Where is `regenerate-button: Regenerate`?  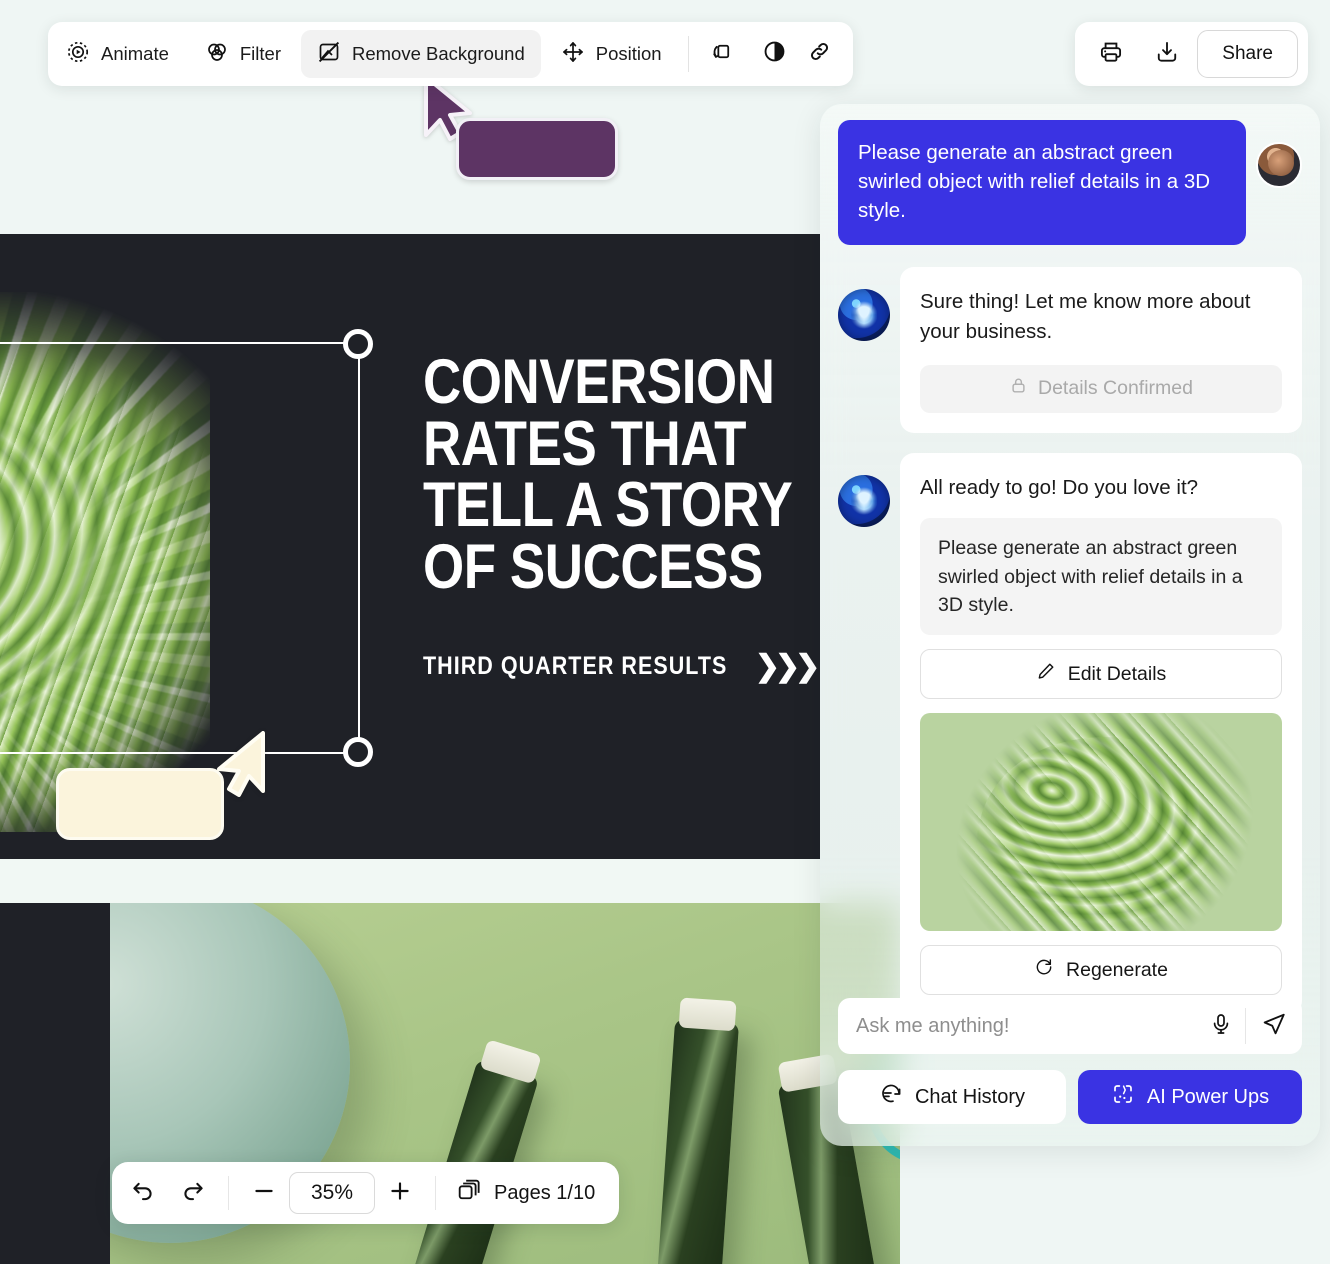
regenerate-button: Regenerate is located at coordinates (1101, 970).